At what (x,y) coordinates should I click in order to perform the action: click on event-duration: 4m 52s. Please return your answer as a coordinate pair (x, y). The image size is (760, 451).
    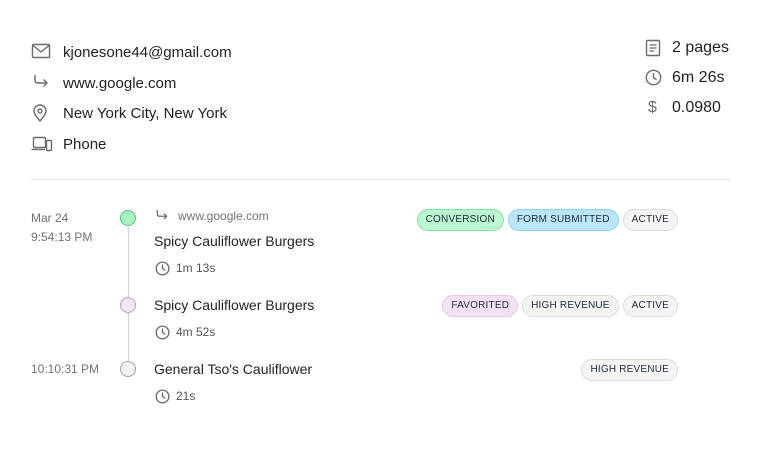
    Looking at the image, I should click on (196, 332).